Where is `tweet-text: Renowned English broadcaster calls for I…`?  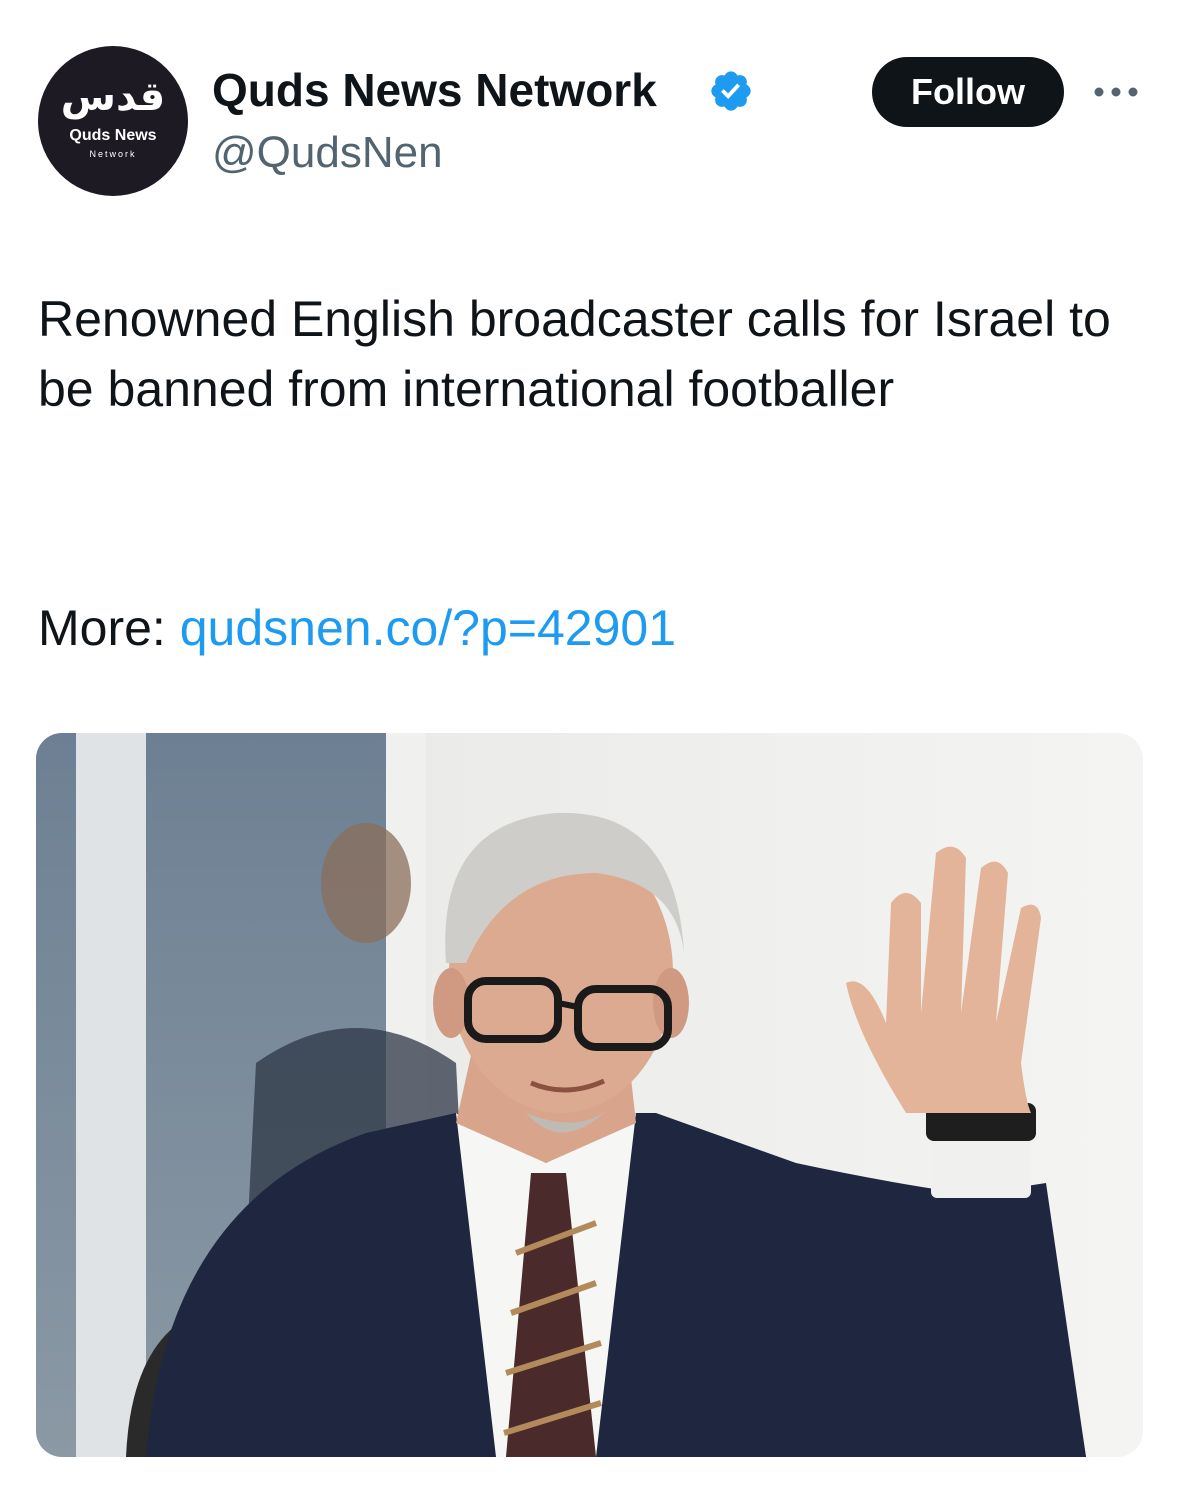 tweet-text: Renowned English broadcaster calls for I… is located at coordinates (574, 354).